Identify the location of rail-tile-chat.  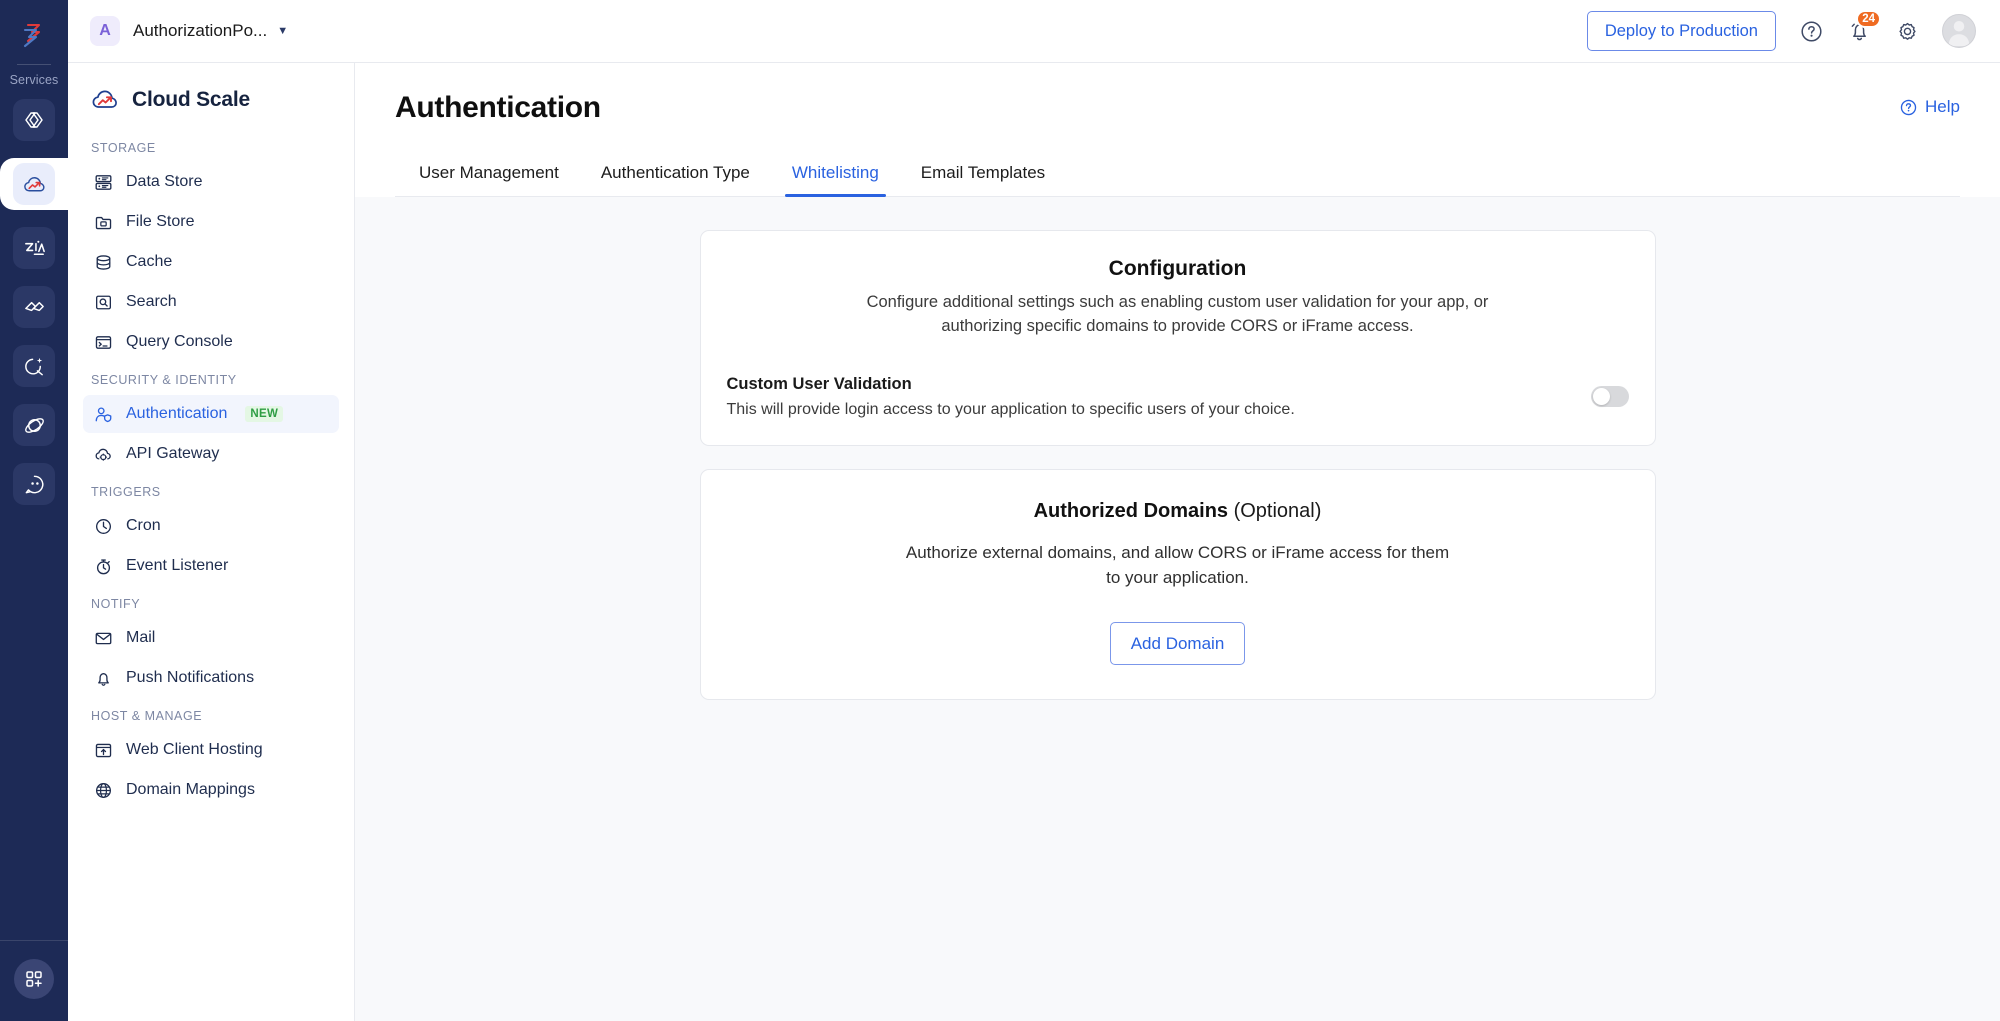
(34, 484).